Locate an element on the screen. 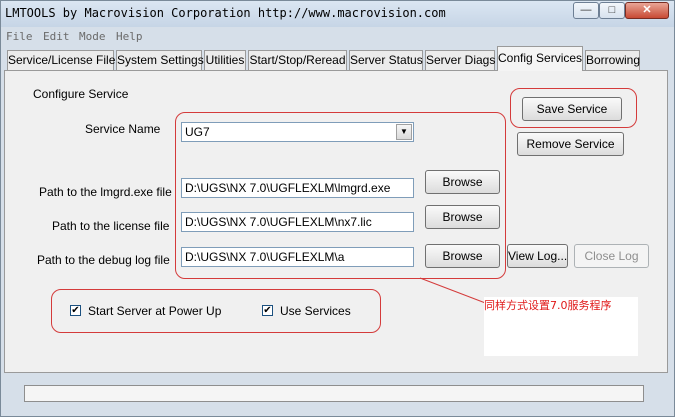  minimize-button: — is located at coordinates (586, 10).